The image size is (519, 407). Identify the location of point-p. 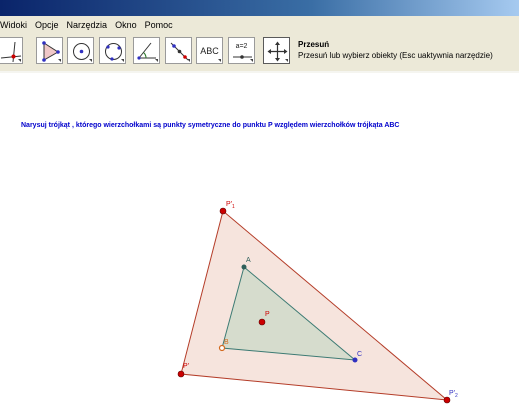
(262, 322).